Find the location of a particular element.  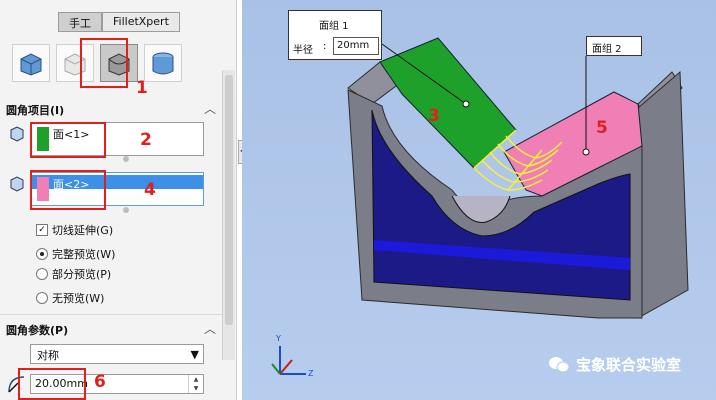

fillet-method-value: 对称 is located at coordinates (48, 355).